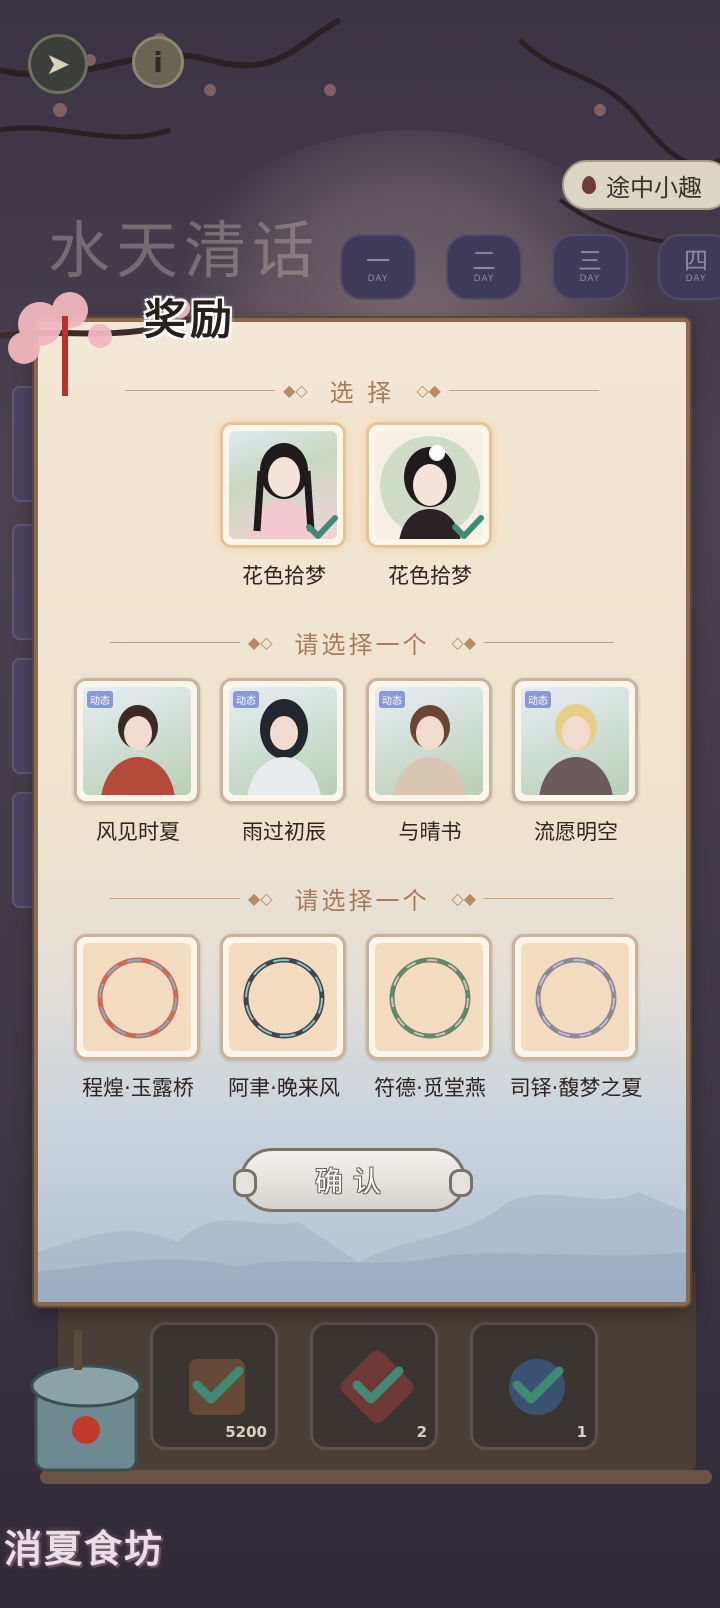 The height and width of the screenshot is (1608, 720). What do you see at coordinates (421, 1432) in the screenshot?
I see `reward-count: 2` at bounding box center [421, 1432].